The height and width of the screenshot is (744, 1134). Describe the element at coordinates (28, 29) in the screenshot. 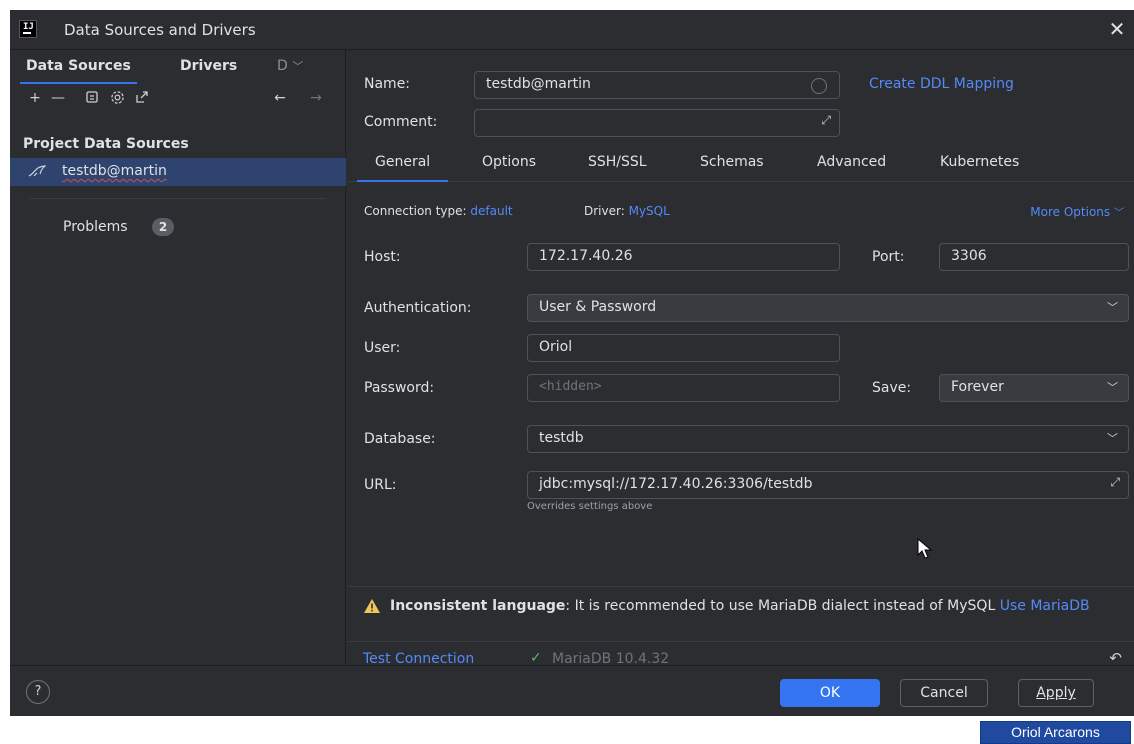

I see `intellij-logo-icon: IJ` at that location.